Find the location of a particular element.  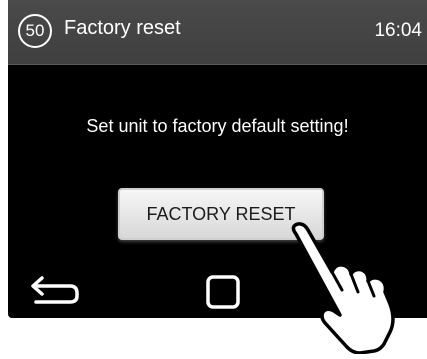

pointing-hand-icon is located at coordinates (347, 287).